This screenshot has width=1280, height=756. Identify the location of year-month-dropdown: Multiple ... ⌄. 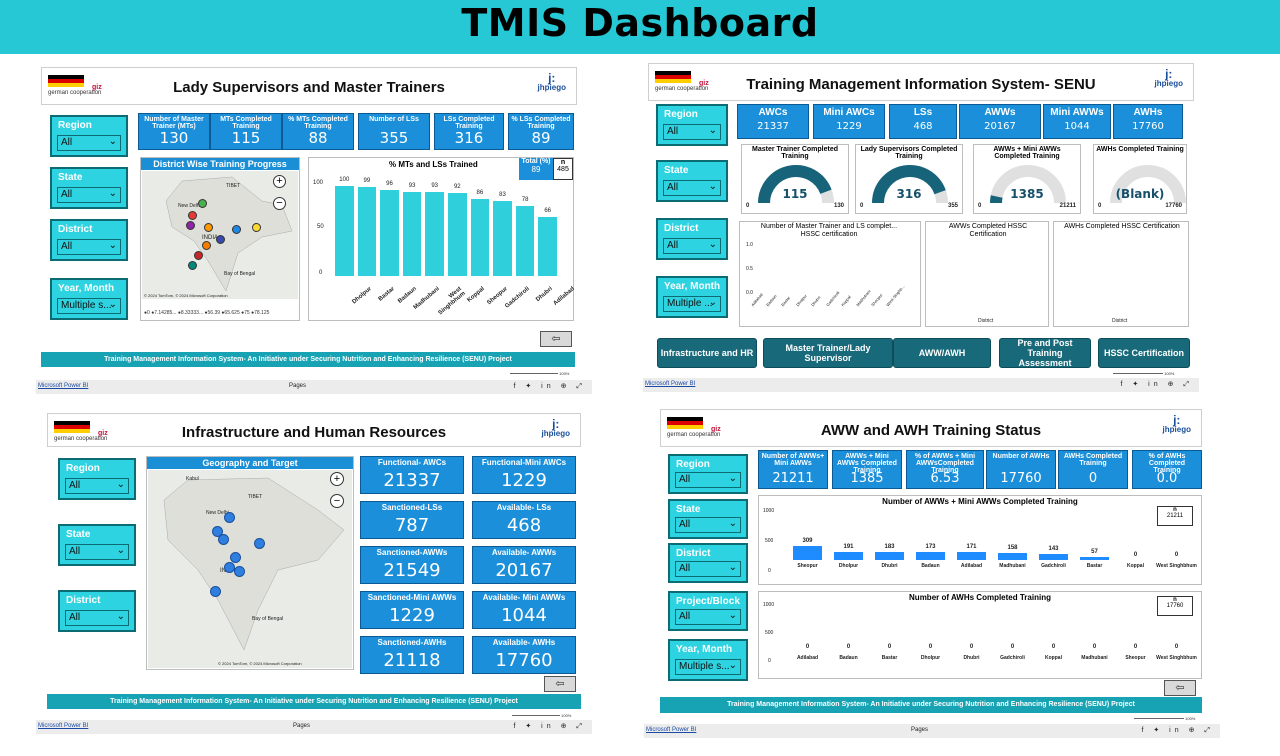
(692, 304).